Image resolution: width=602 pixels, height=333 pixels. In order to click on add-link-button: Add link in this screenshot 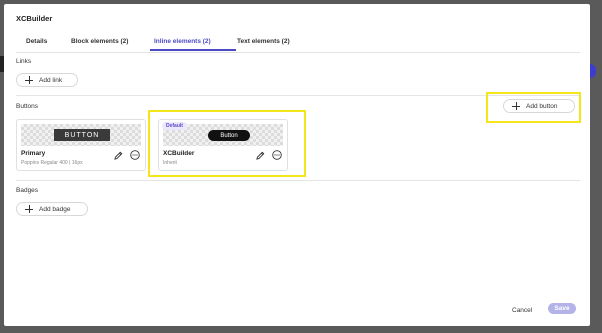, I will do `click(47, 80)`.